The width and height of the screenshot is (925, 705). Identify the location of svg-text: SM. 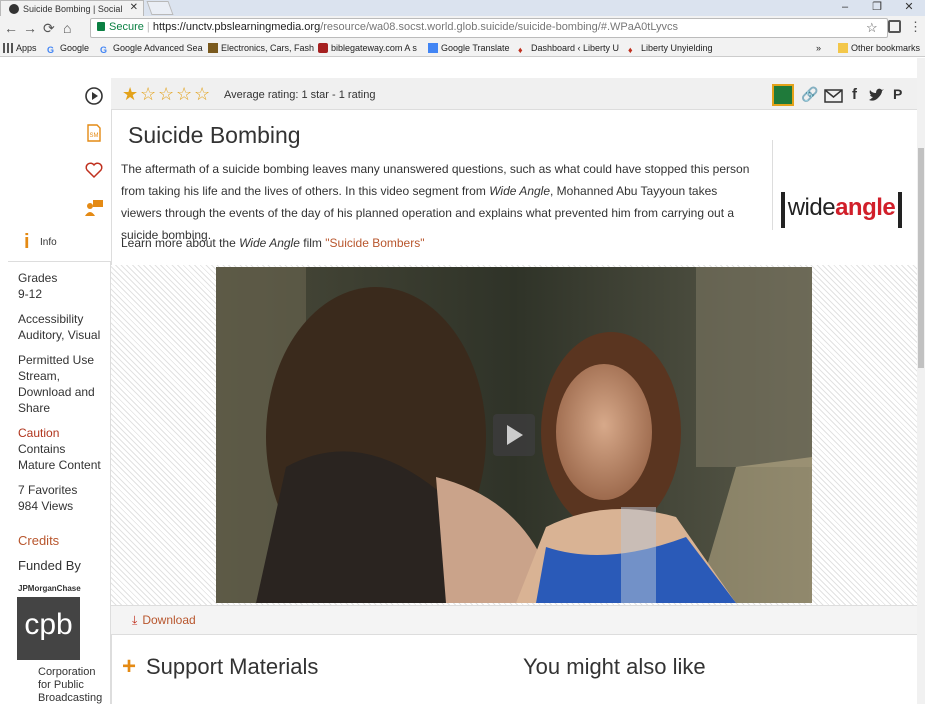
(94, 136).